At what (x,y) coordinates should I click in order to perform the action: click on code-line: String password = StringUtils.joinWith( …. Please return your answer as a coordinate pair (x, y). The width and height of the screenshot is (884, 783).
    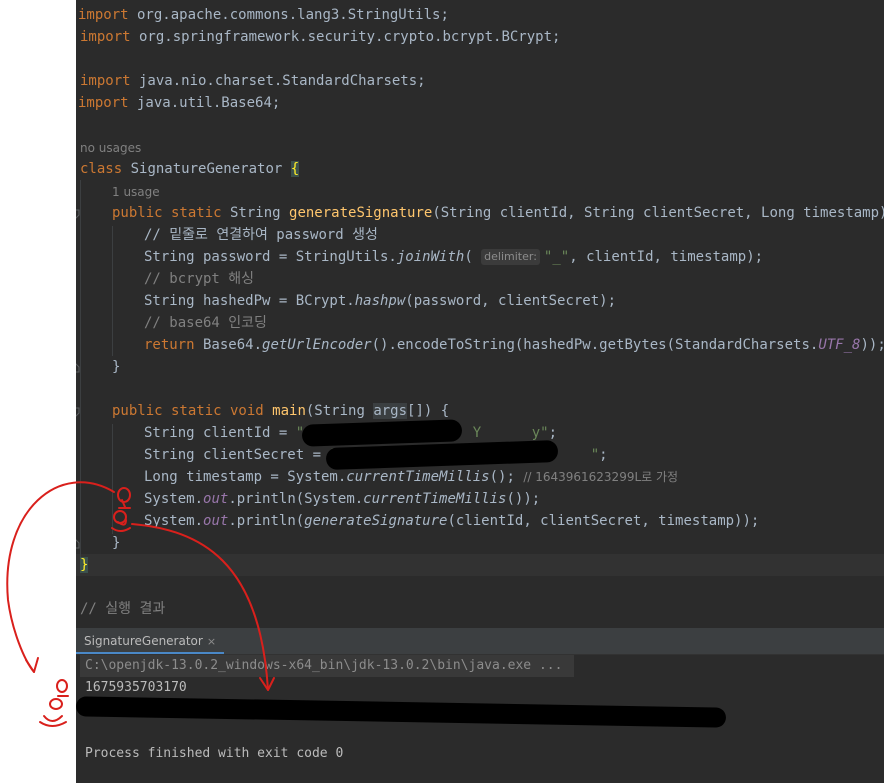
    Looking at the image, I should click on (453, 257).